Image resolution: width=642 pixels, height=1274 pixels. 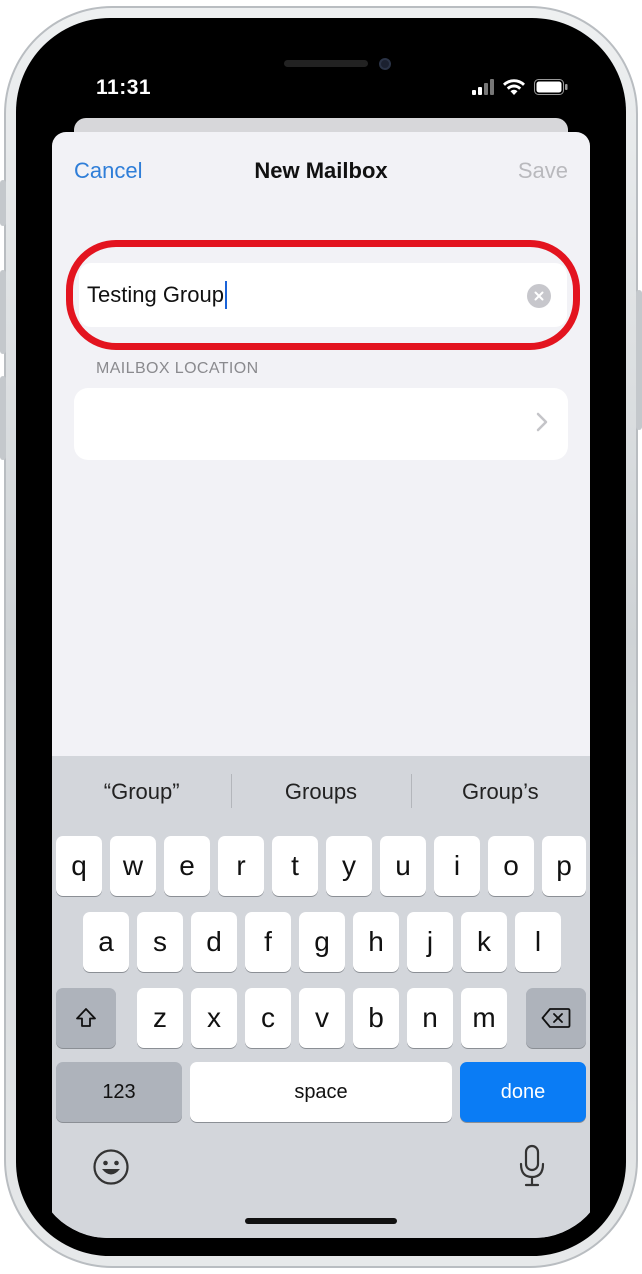 What do you see at coordinates (542, 422) in the screenshot?
I see `chevron-right-icon` at bounding box center [542, 422].